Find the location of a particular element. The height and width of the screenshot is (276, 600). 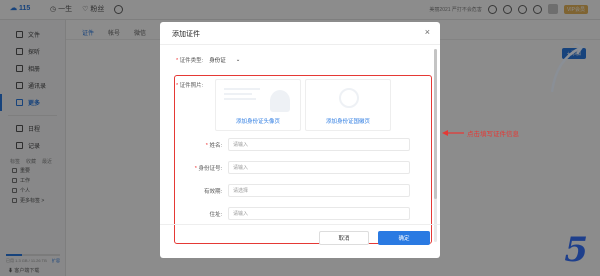

validity-date-picker: 请选择 is located at coordinates (319, 190).